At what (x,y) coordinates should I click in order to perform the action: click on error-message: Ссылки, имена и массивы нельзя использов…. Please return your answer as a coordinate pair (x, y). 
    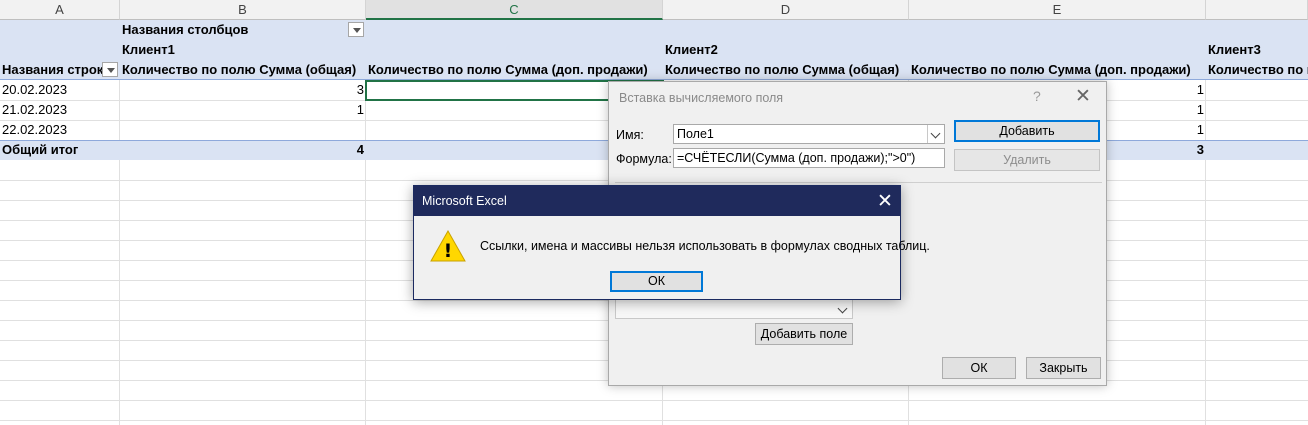
    Looking at the image, I should click on (705, 246).